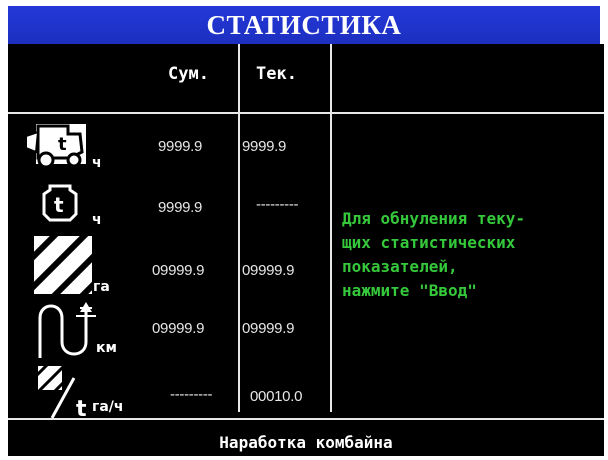 This screenshot has width=608, height=460. Describe the element at coordinates (277, 204) in the screenshot. I see `current-value: ---------` at that location.